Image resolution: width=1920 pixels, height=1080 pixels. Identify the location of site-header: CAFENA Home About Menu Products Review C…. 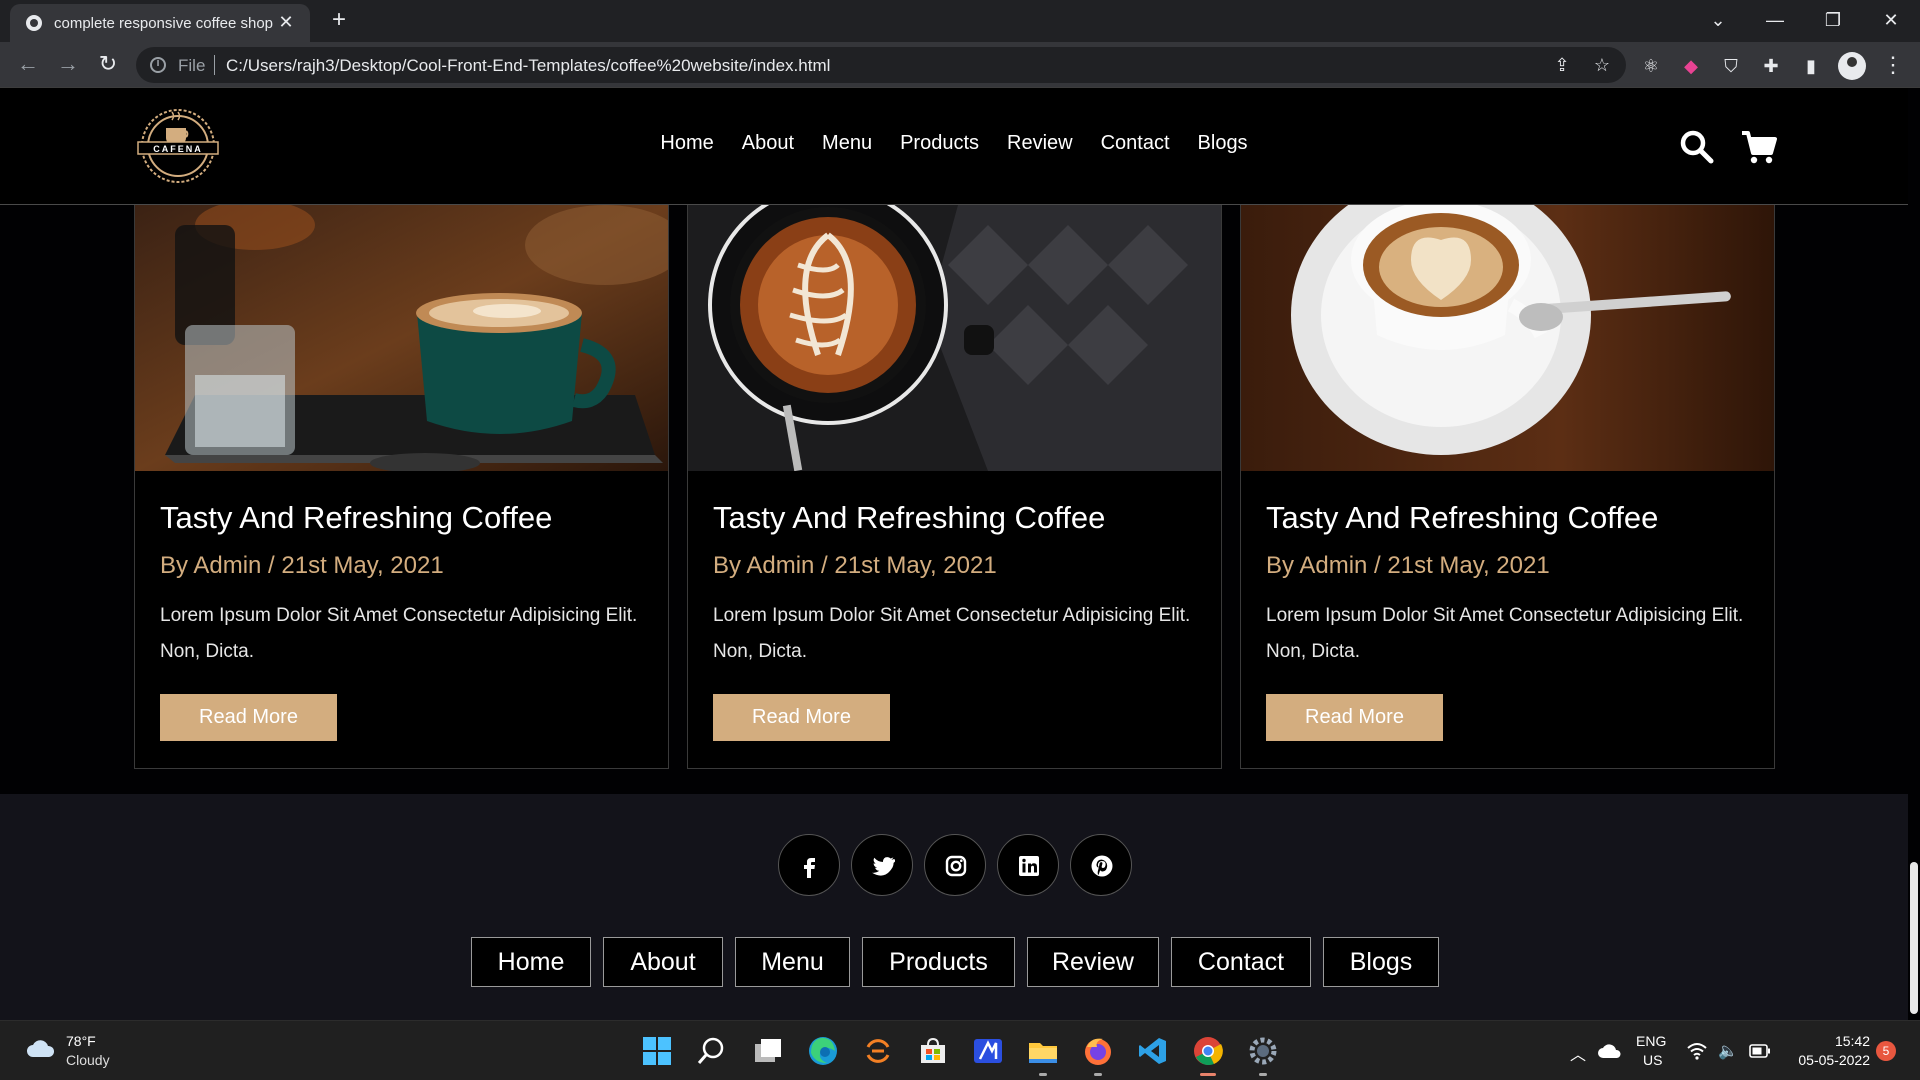
(954, 146).